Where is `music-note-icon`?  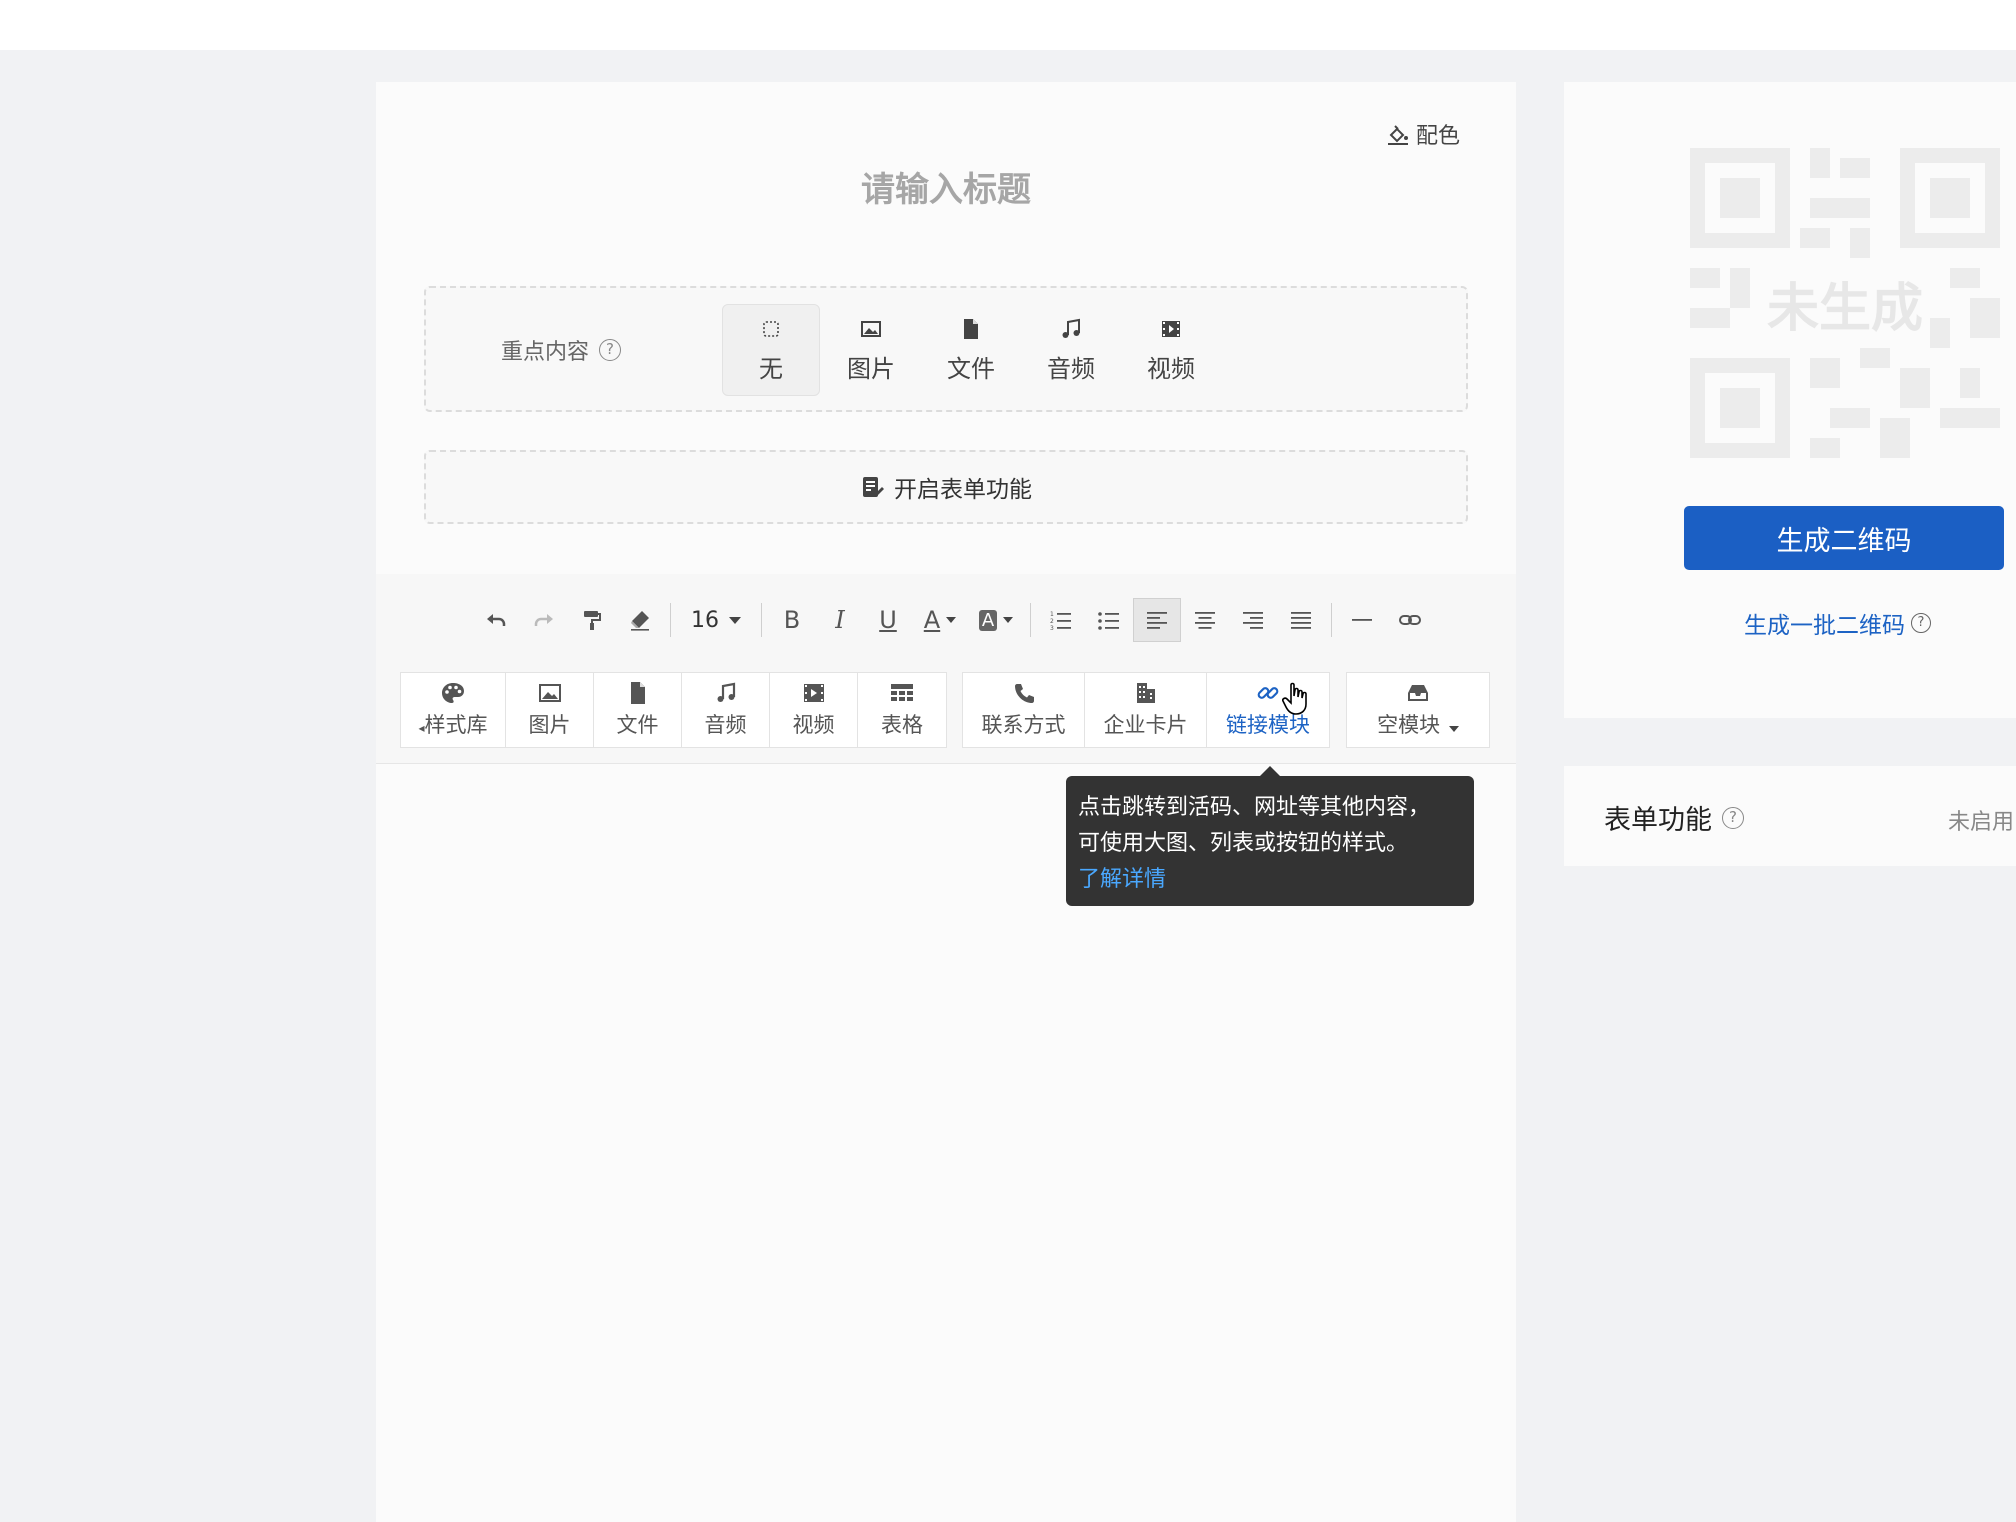
music-note-icon is located at coordinates (1071, 328).